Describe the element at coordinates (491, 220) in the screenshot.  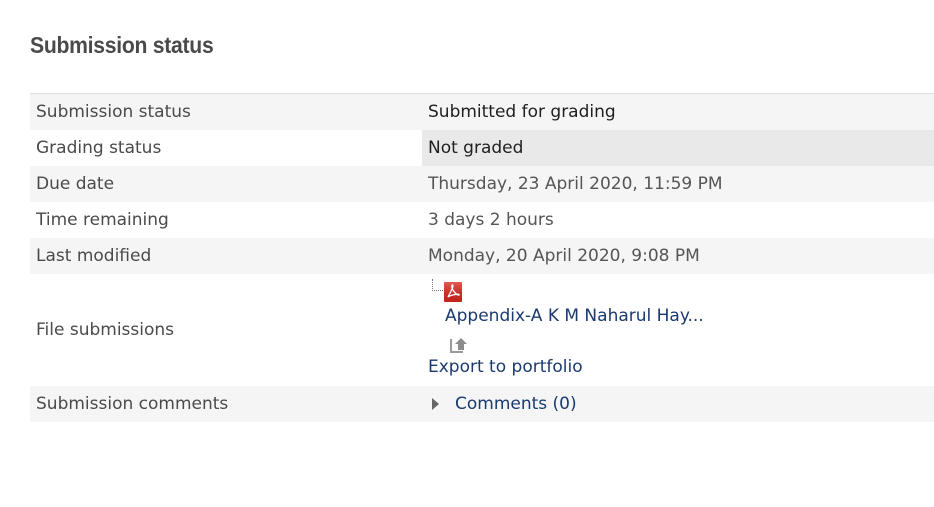
I see `time-remaining-value: 3 days 2 hours` at that location.